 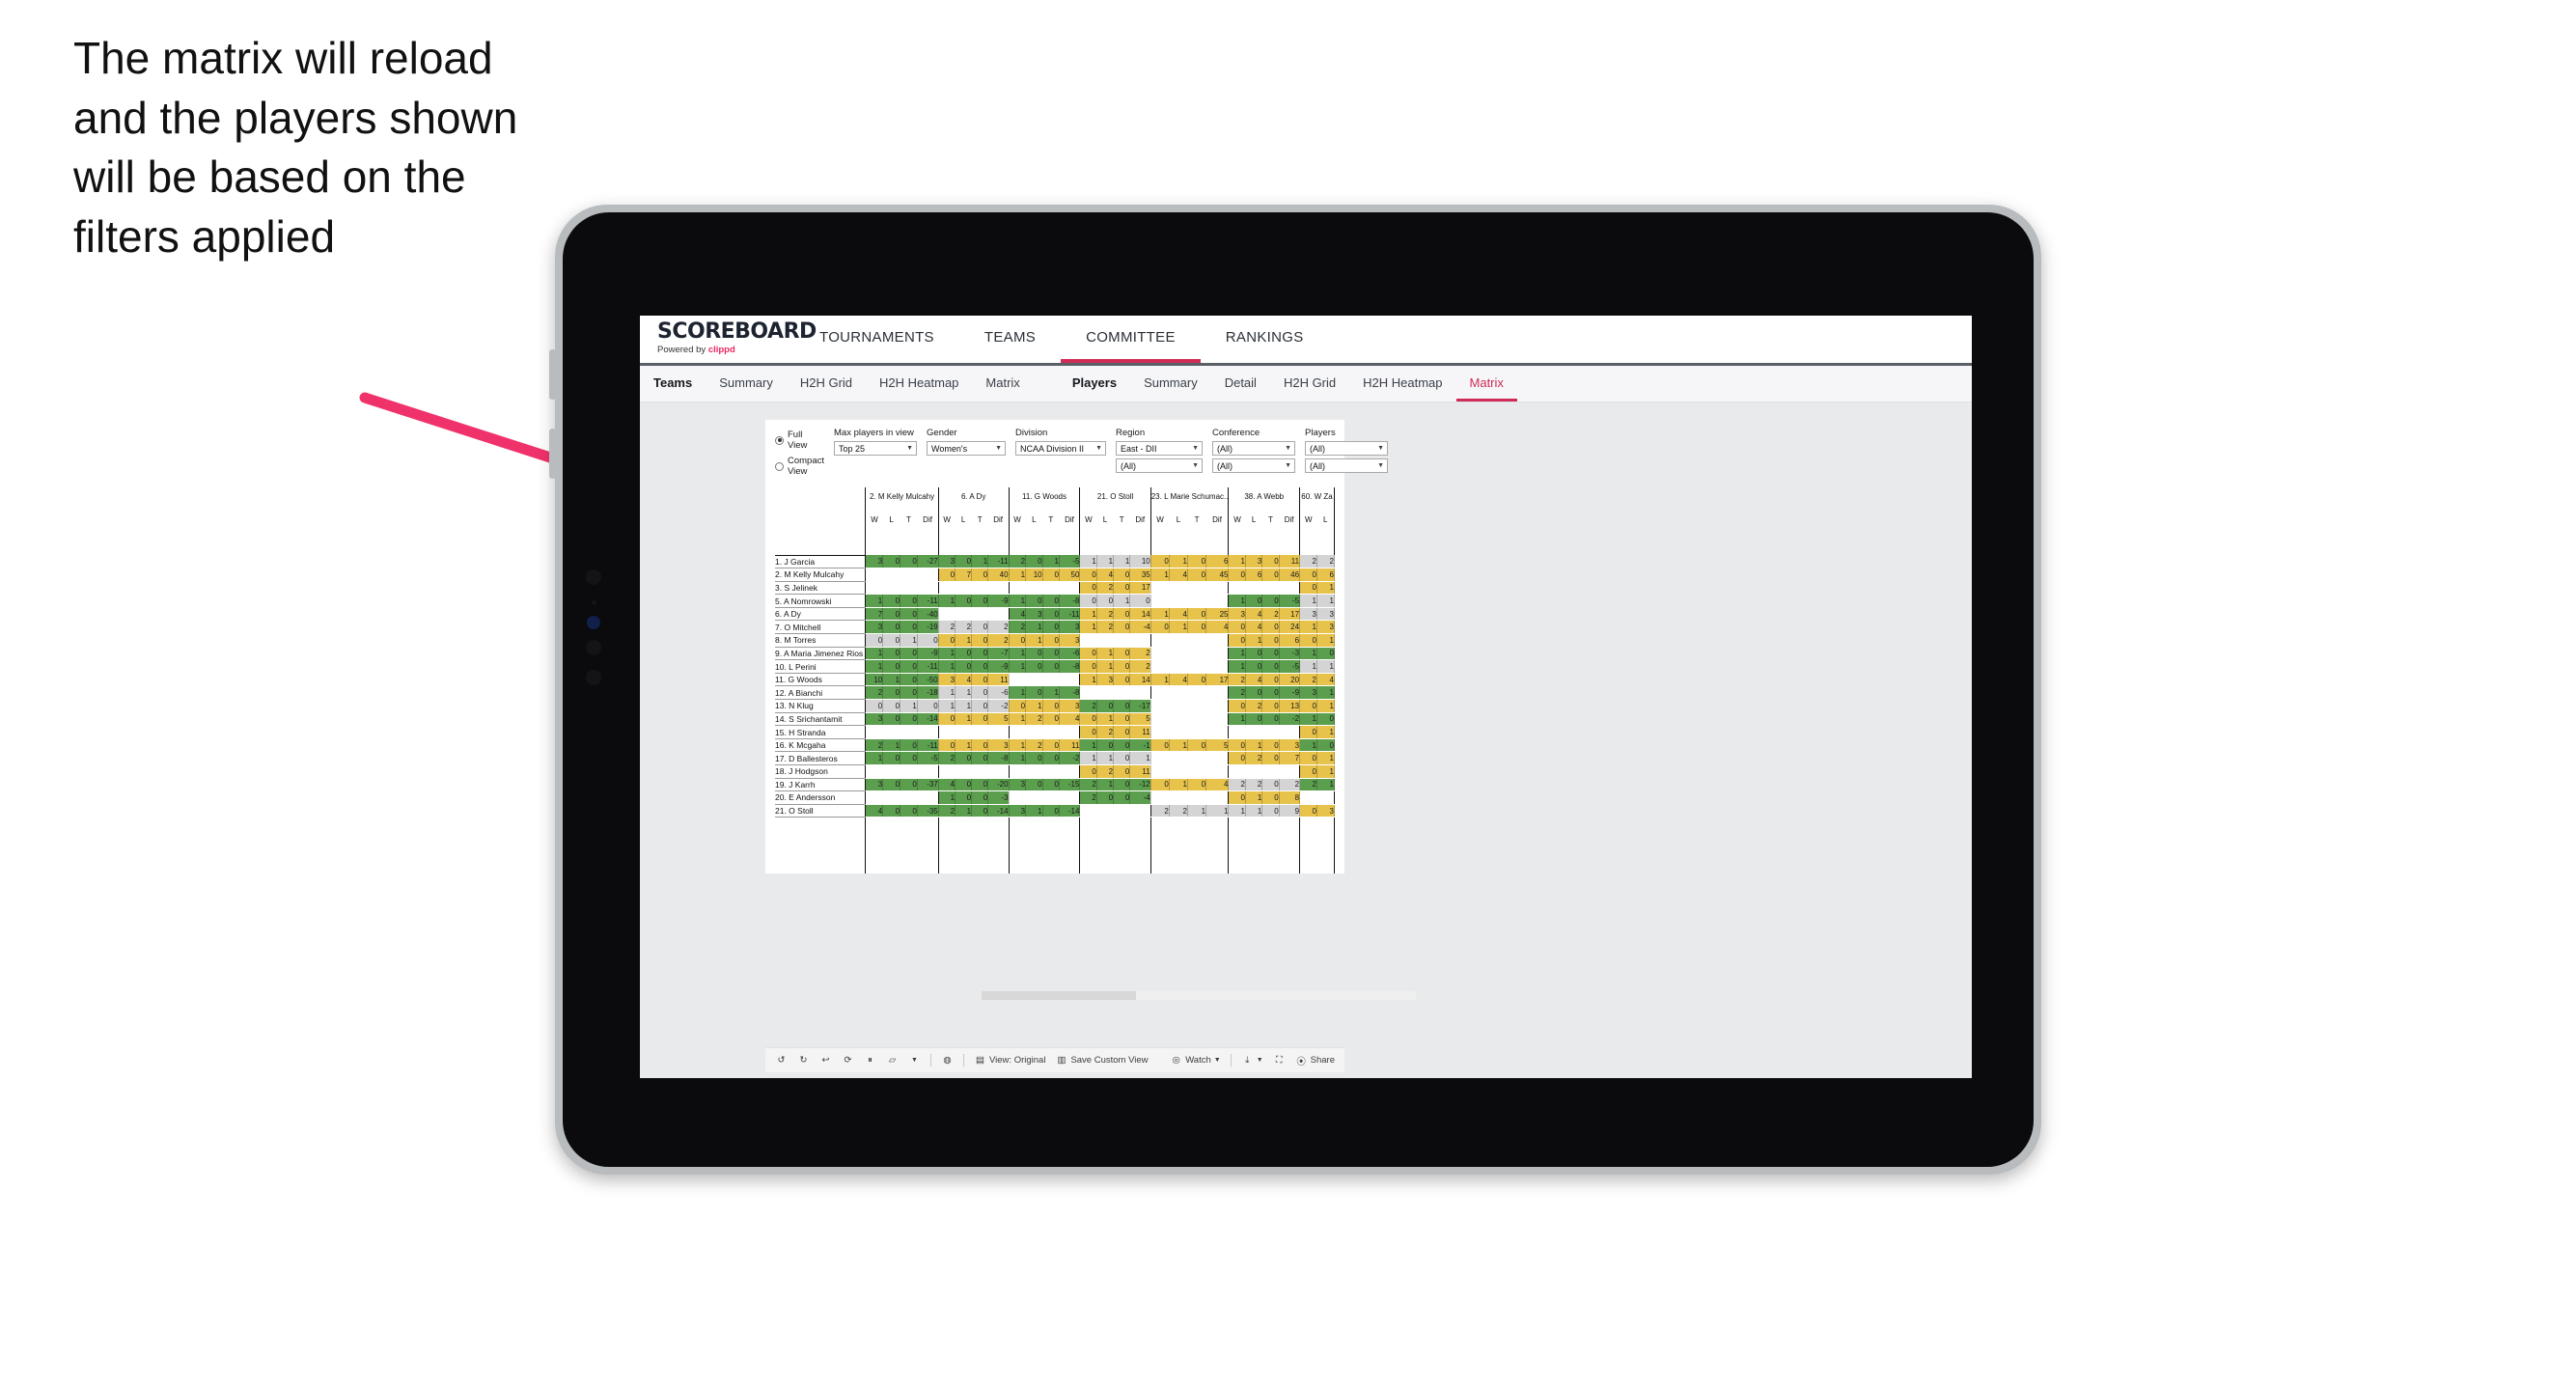 What do you see at coordinates (998, 666) in the screenshot?
I see `matrix-cell: -9` at bounding box center [998, 666].